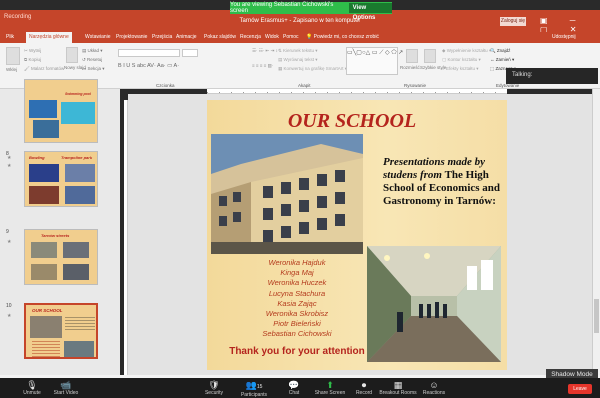 The height and width of the screenshot is (398, 600). I want to click on align-text-button: ▤ Wyrównaj tekst ▾, so click(297, 60).